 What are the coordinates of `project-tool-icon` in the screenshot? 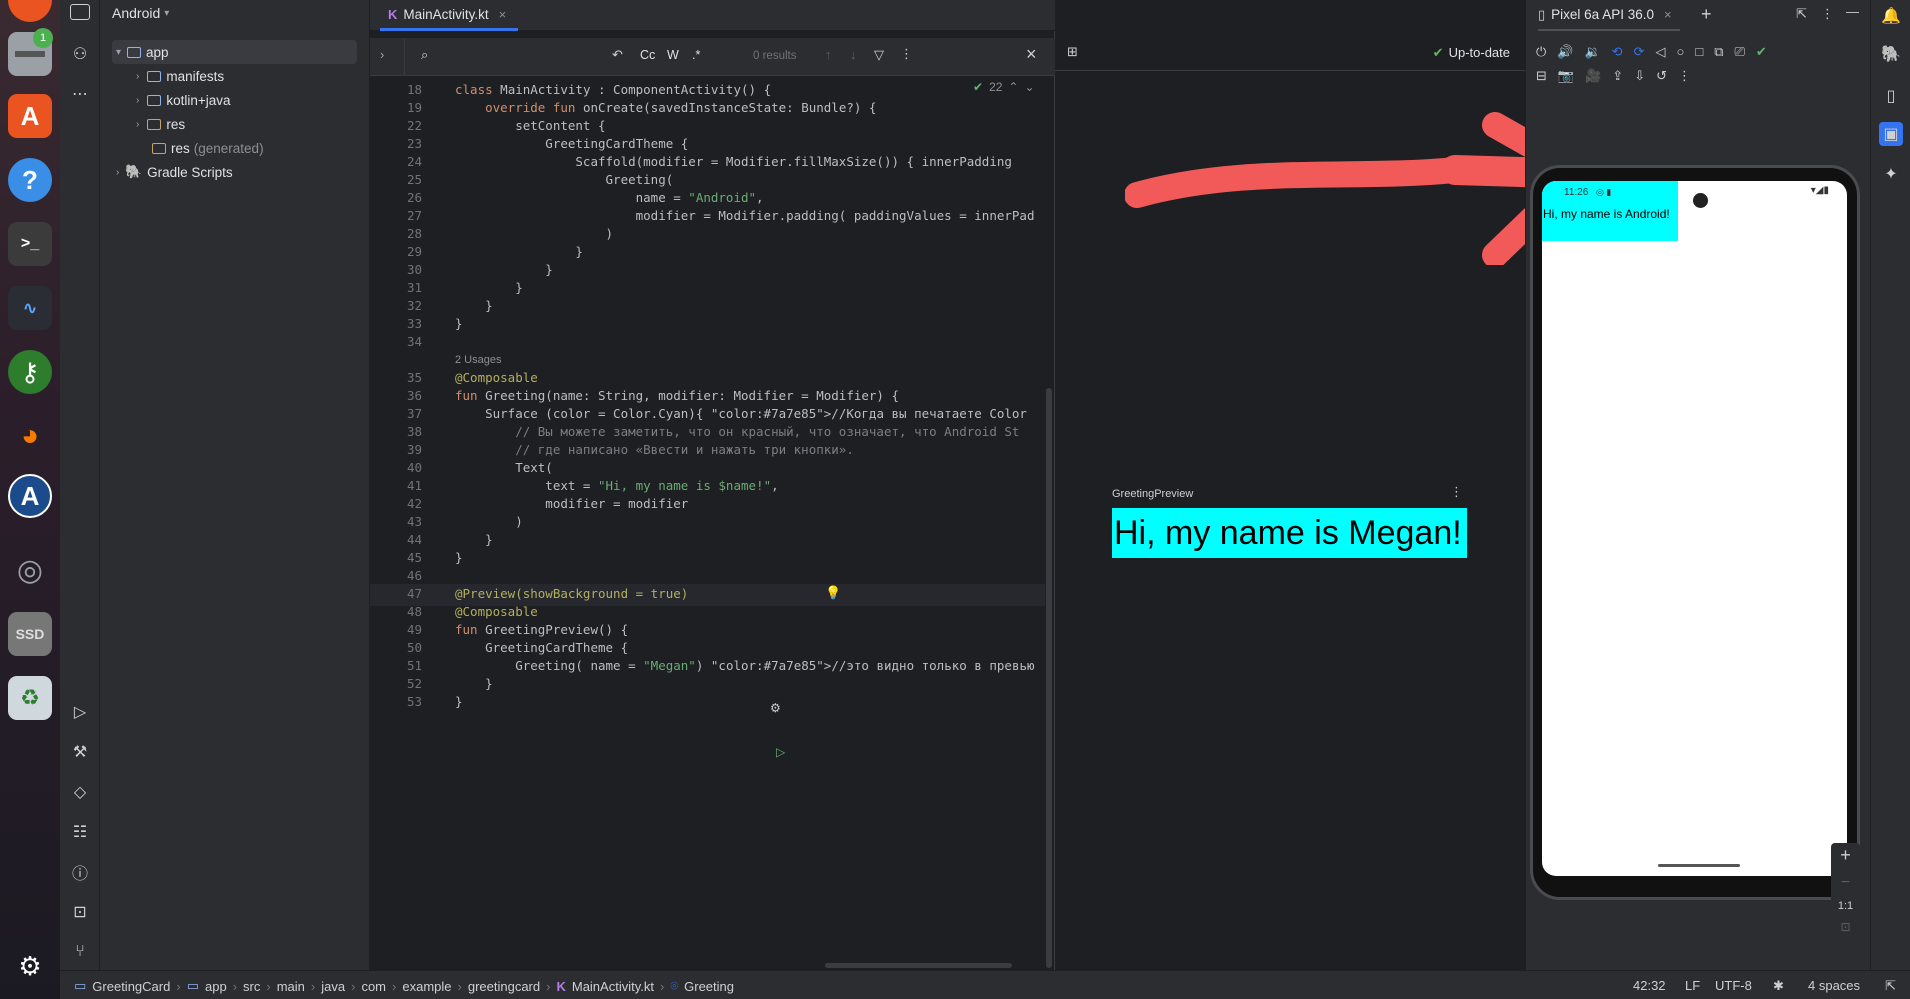 It's located at (80, 12).